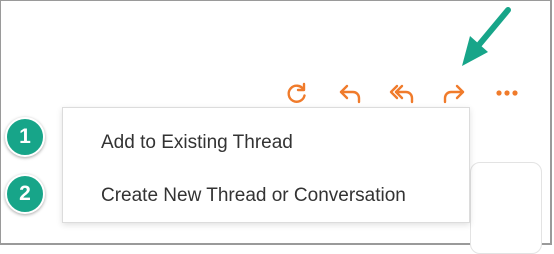 The height and width of the screenshot is (254, 554). What do you see at coordinates (350, 93) in the screenshot?
I see `reply-icon` at bounding box center [350, 93].